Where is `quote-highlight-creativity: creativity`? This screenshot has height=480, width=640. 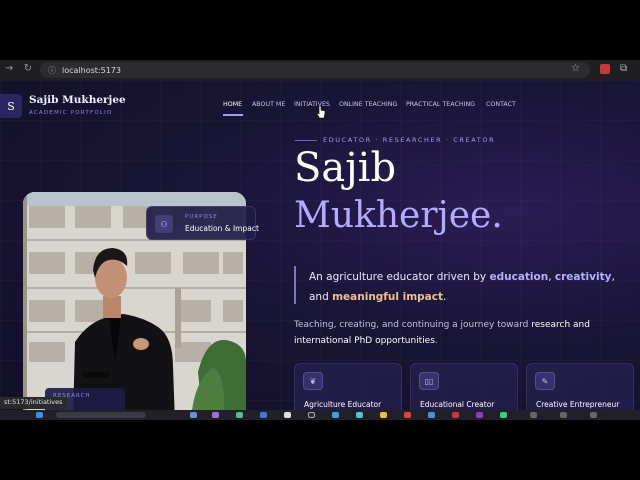 quote-highlight-creativity: creativity is located at coordinates (583, 277).